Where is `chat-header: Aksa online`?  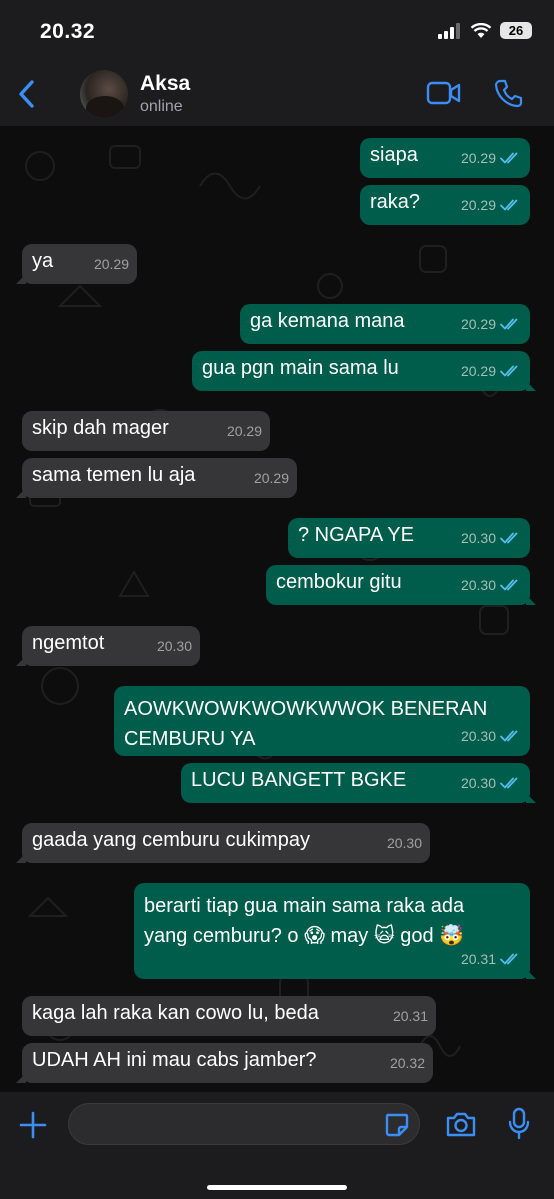 chat-header: Aksa online is located at coordinates (277, 94).